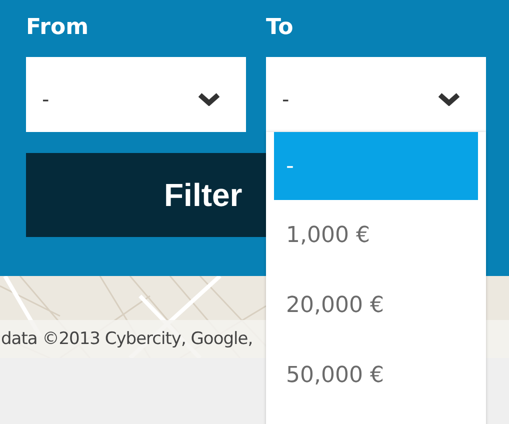 This screenshot has width=509, height=424. What do you see at coordinates (127, 339) in the screenshot?
I see `map-attribution: data ©2013 Cybercity, Google,` at bounding box center [127, 339].